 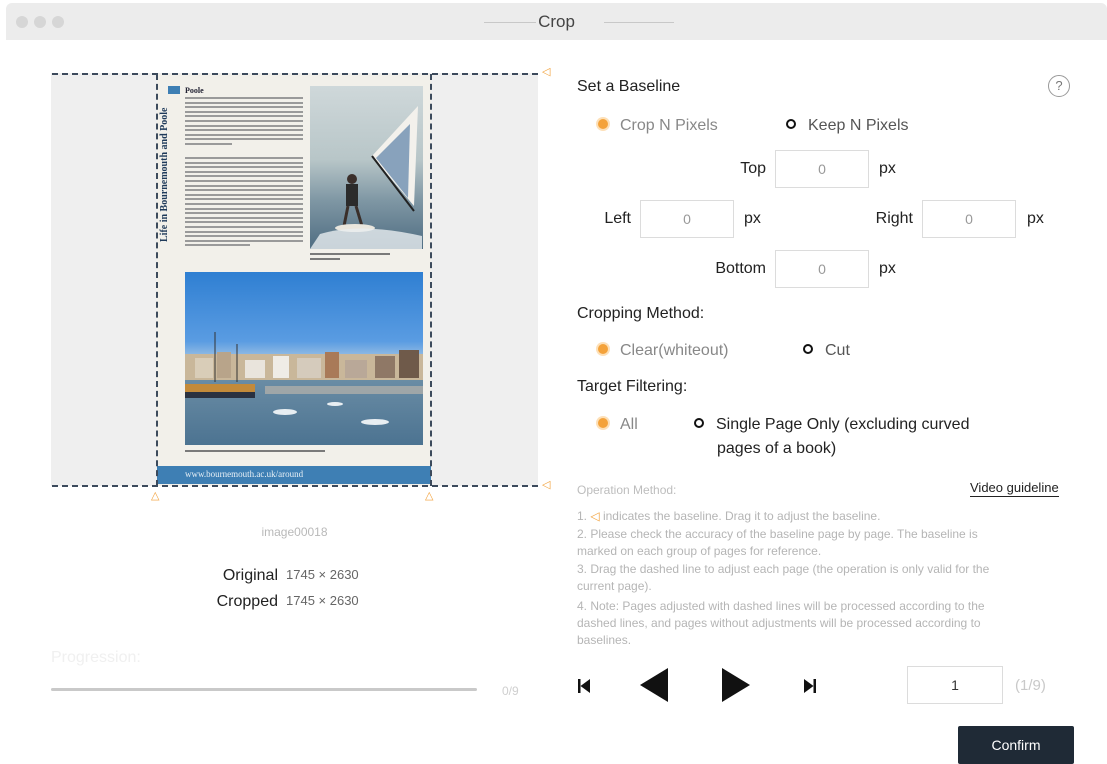 What do you see at coordinates (641, 313) in the screenshot?
I see `cropping-method-heading: Cropping Method:` at bounding box center [641, 313].